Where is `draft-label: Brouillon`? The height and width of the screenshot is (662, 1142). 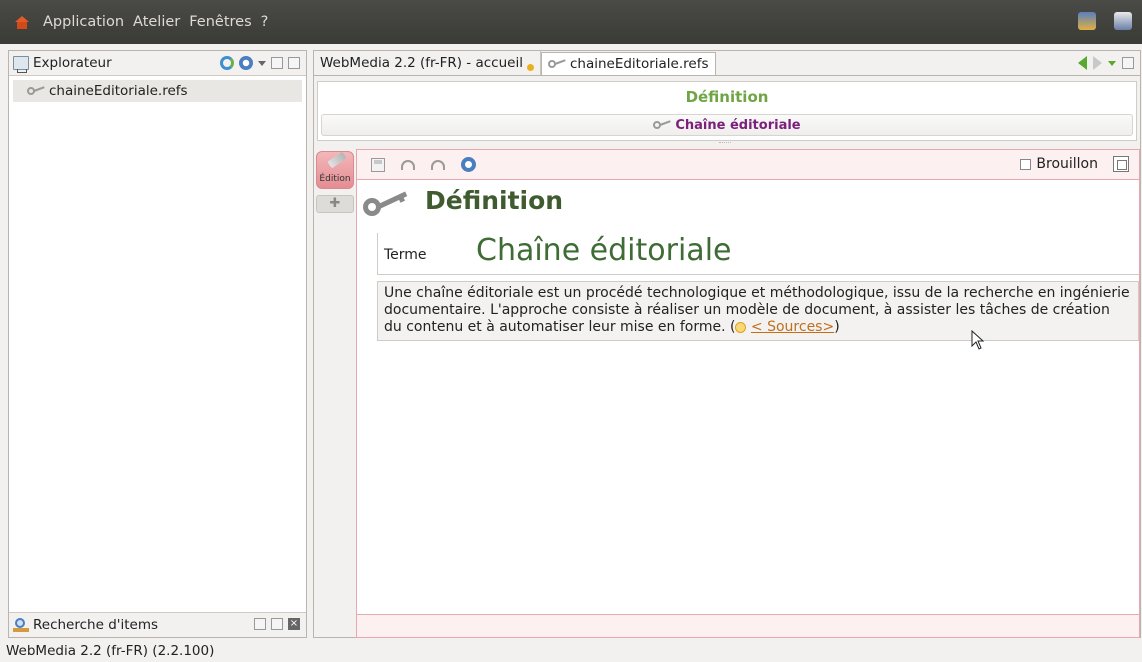
draft-label: Brouillon is located at coordinates (1067, 164).